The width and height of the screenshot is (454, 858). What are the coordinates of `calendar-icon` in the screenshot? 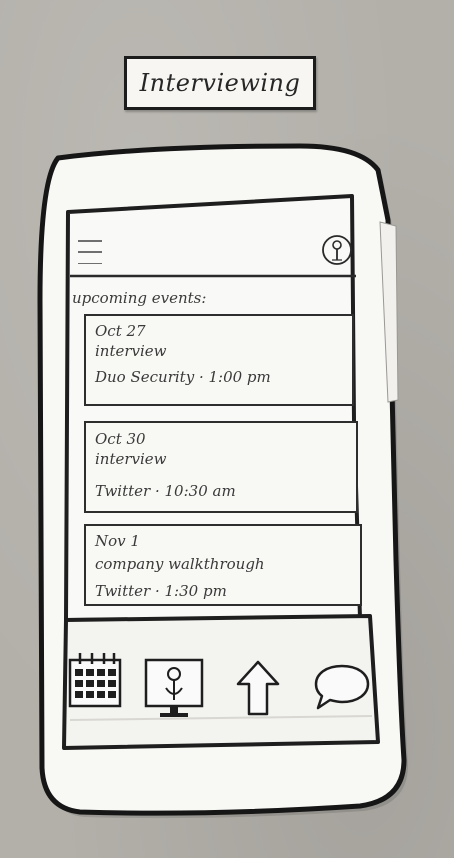 It's located at (95, 680).